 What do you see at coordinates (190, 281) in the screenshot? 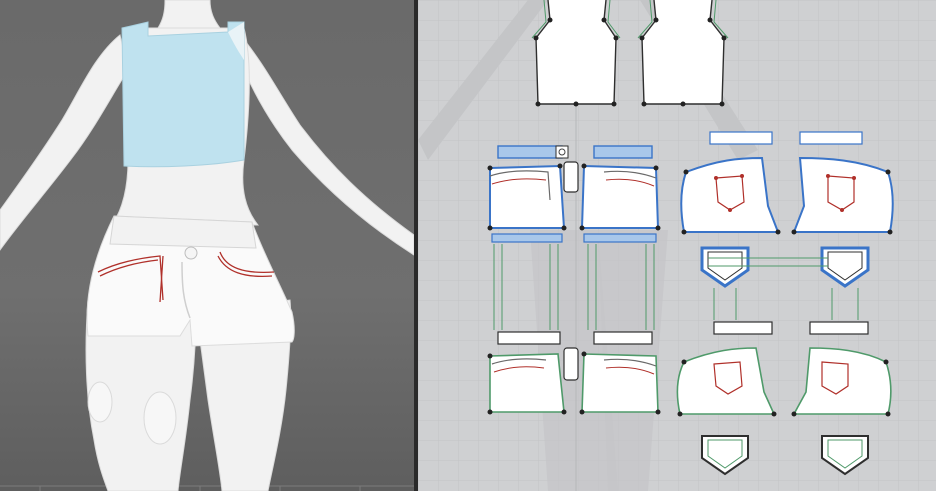
I see `shorts-3d` at bounding box center [190, 281].